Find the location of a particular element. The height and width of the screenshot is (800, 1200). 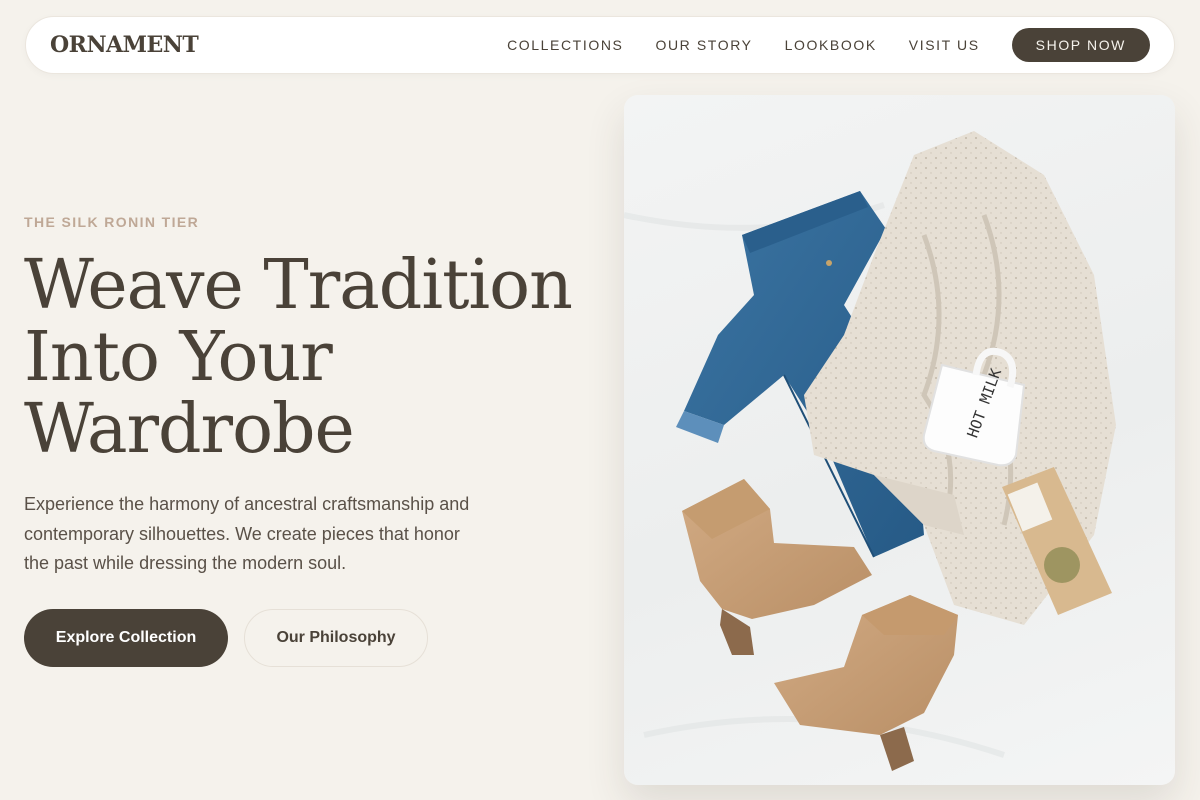

nav-link-collections: COLLECTIONS is located at coordinates (565, 45).